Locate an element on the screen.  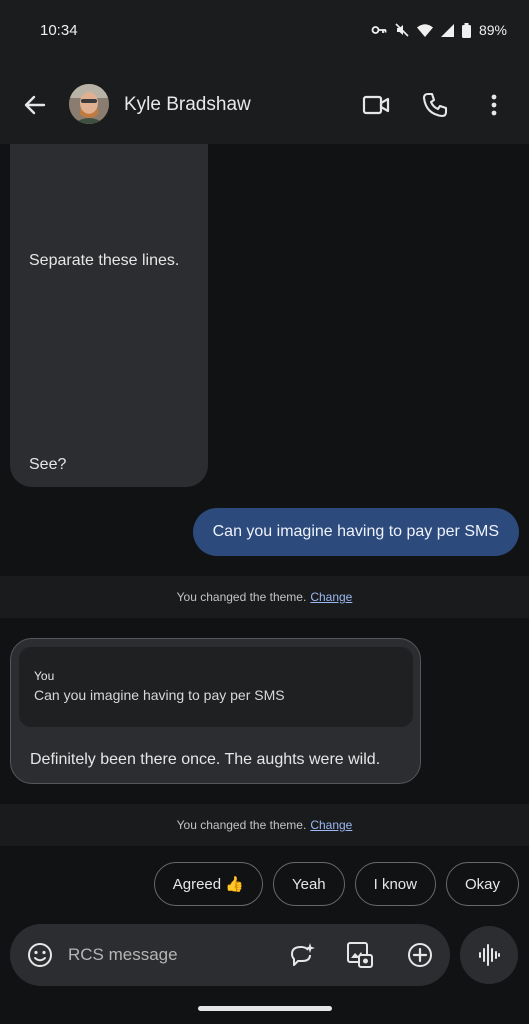
ai-compose-button is located at coordinates (302, 955).